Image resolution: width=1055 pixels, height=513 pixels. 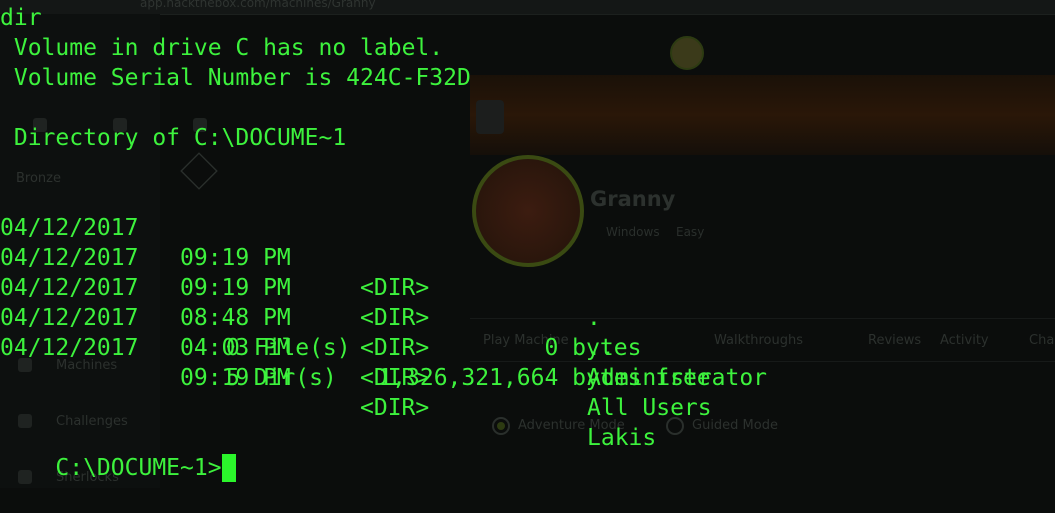 What do you see at coordinates (235, 318) in the screenshot?
I see `entry-time: 08:48 PM` at bounding box center [235, 318].